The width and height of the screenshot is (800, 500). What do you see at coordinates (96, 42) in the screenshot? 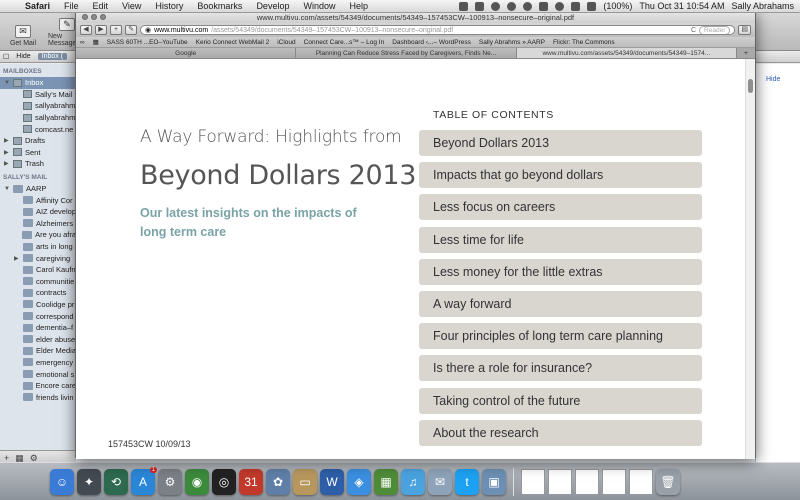
I see `bookmarks-grid-icon: ▦` at bounding box center [96, 42].